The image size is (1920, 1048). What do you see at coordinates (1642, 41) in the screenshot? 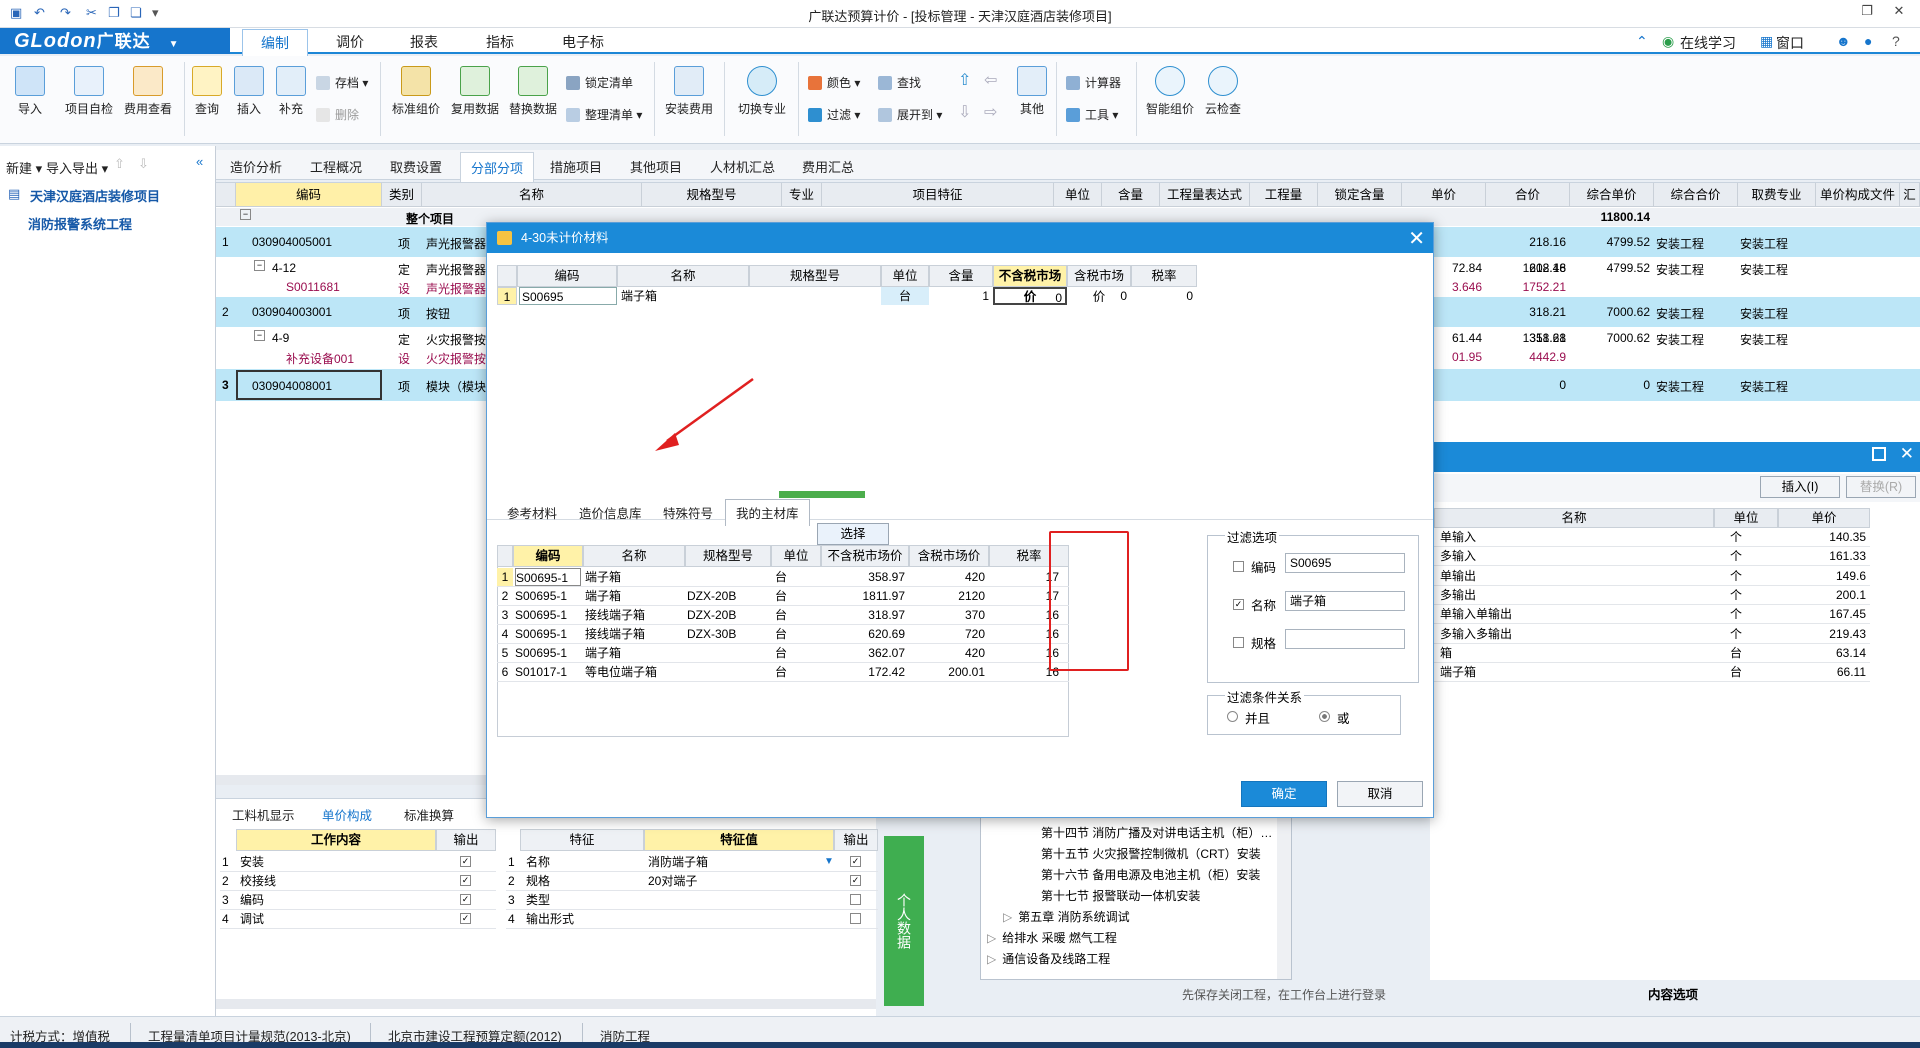
I see `collapse-ribbon-icon: ⌃` at bounding box center [1642, 41].